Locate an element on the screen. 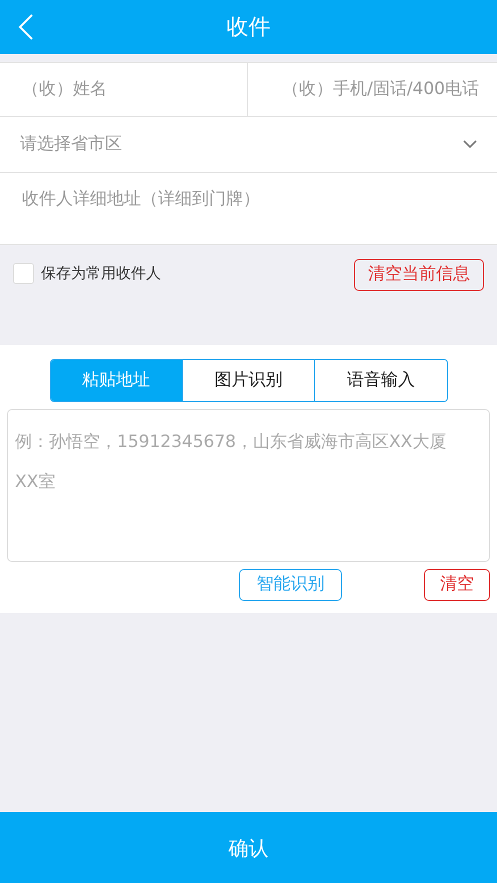  save-contact-checkbox is located at coordinates (23, 273).